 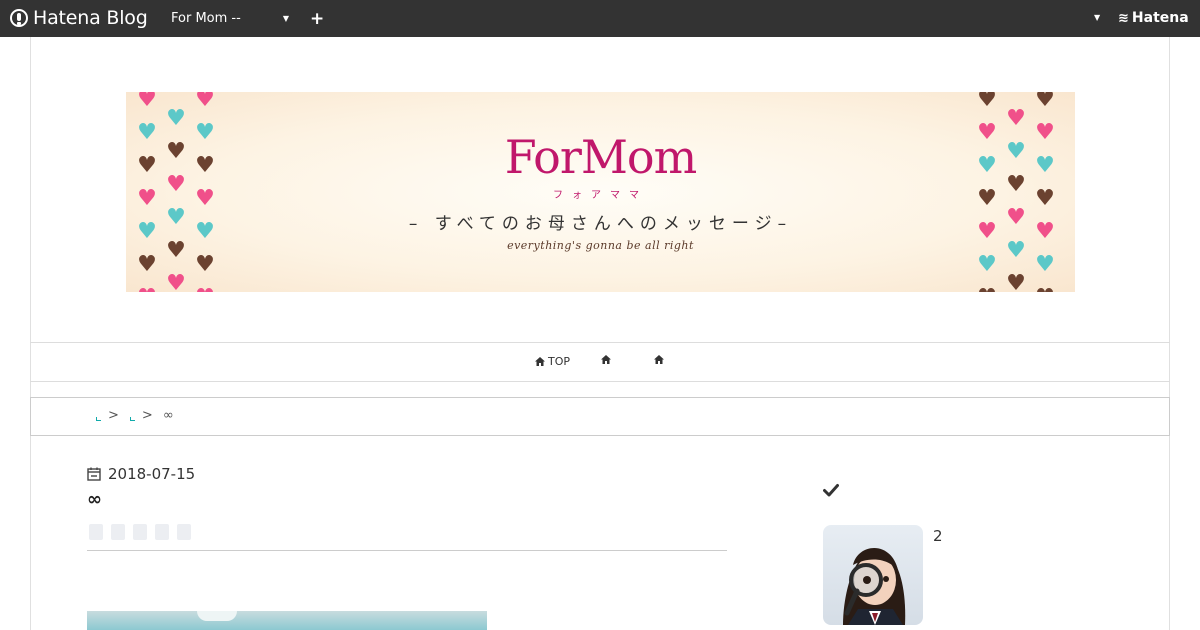 I want to click on hatena-logo: ≋ Hatena, so click(x=1153, y=18).